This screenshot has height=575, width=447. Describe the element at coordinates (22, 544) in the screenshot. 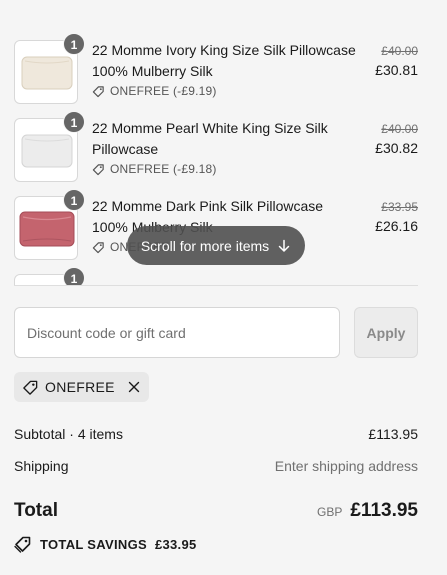

I see `savings-tag-icon` at that location.